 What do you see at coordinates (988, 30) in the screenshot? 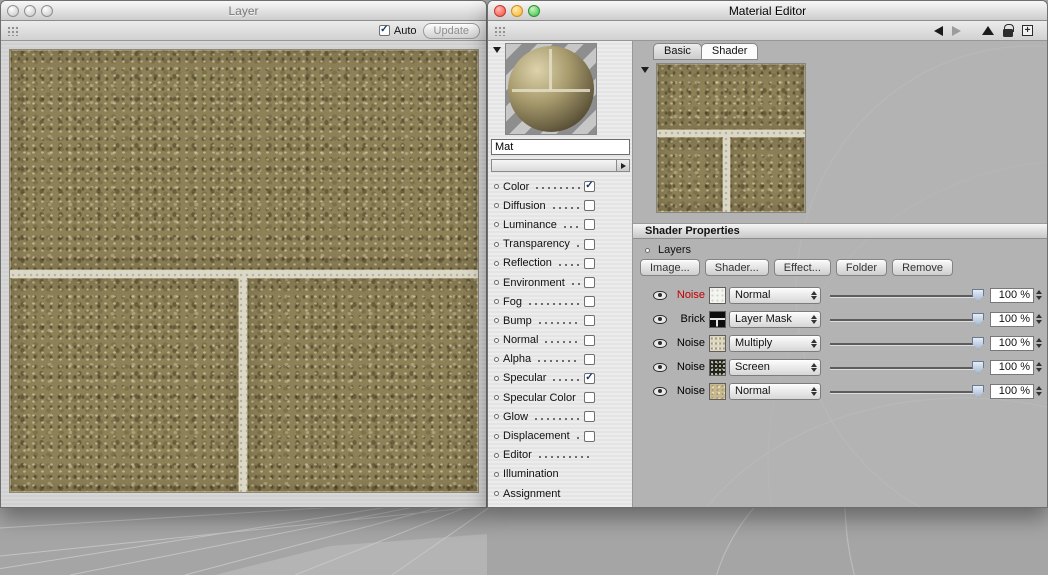
I see `up-icon` at bounding box center [988, 30].